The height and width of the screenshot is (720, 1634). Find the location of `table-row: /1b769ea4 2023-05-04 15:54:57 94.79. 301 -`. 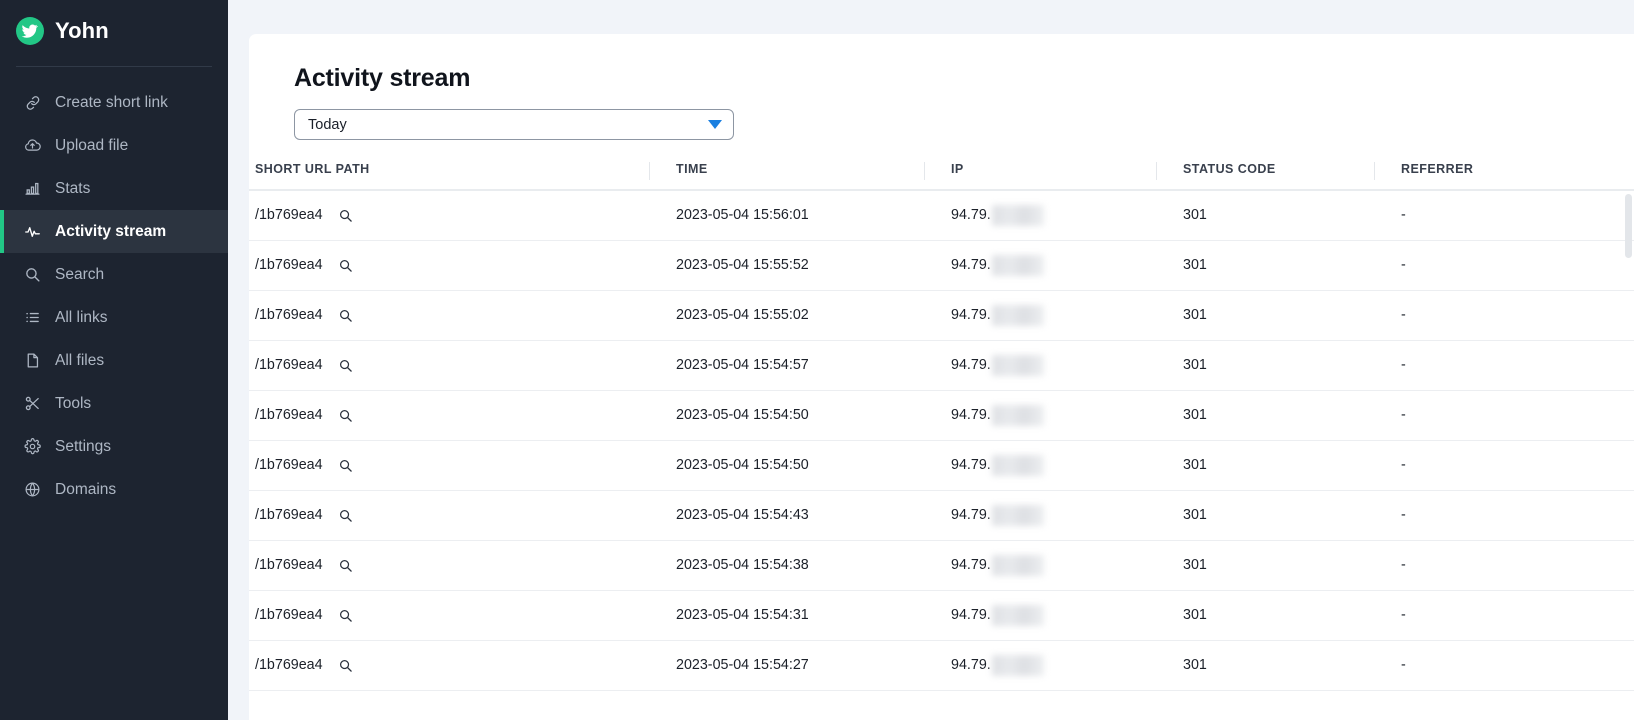

table-row: /1b769ea4 2023-05-04 15:54:57 94.79. 301 - is located at coordinates (941, 365).